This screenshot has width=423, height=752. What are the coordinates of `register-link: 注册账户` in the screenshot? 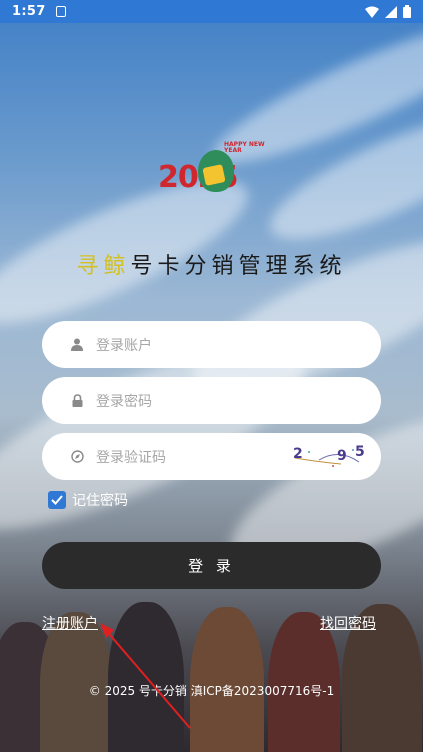 It's located at (70, 623).